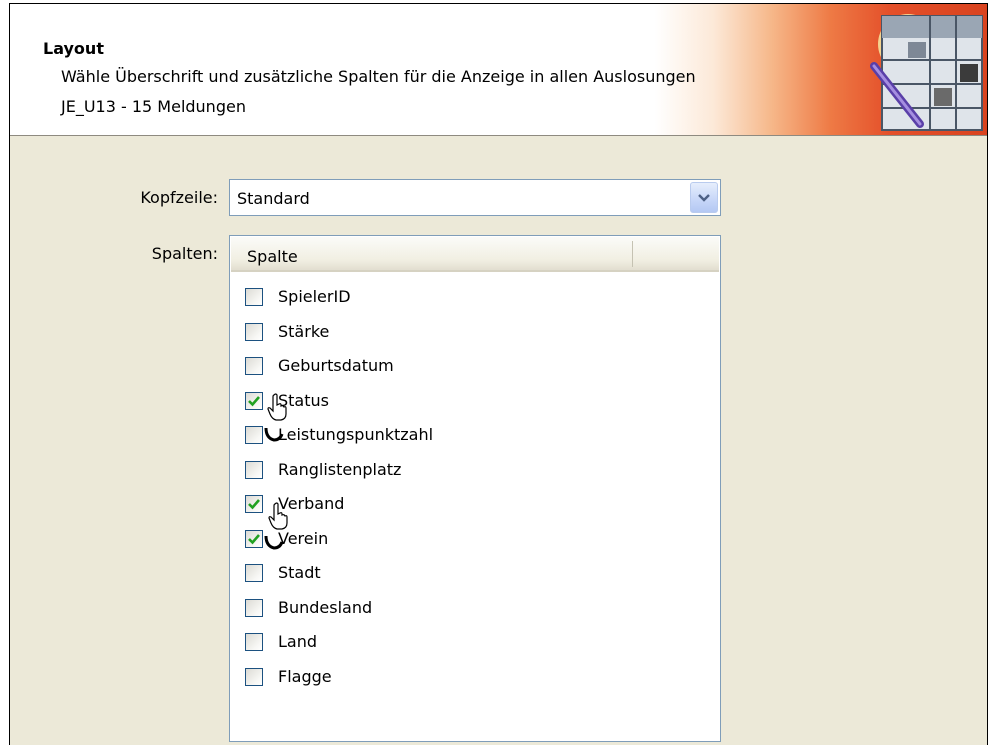  What do you see at coordinates (314, 296) in the screenshot?
I see `list-item-label: SpielerID` at bounding box center [314, 296].